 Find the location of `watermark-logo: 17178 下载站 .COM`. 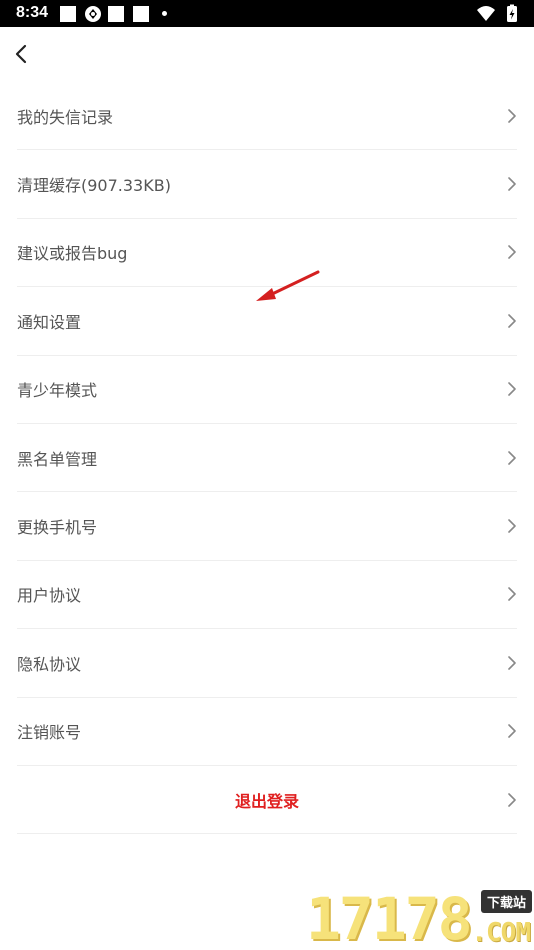

watermark-logo: 17178 下载站 .COM is located at coordinates (420, 919).